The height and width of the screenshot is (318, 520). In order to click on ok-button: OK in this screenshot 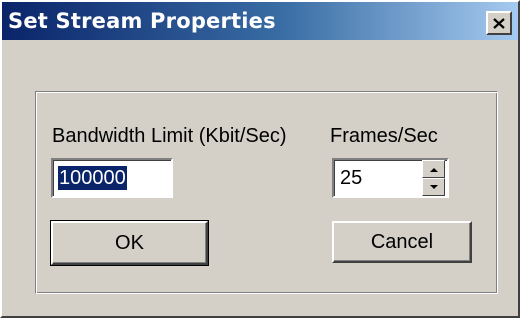, I will do `click(129, 243)`.